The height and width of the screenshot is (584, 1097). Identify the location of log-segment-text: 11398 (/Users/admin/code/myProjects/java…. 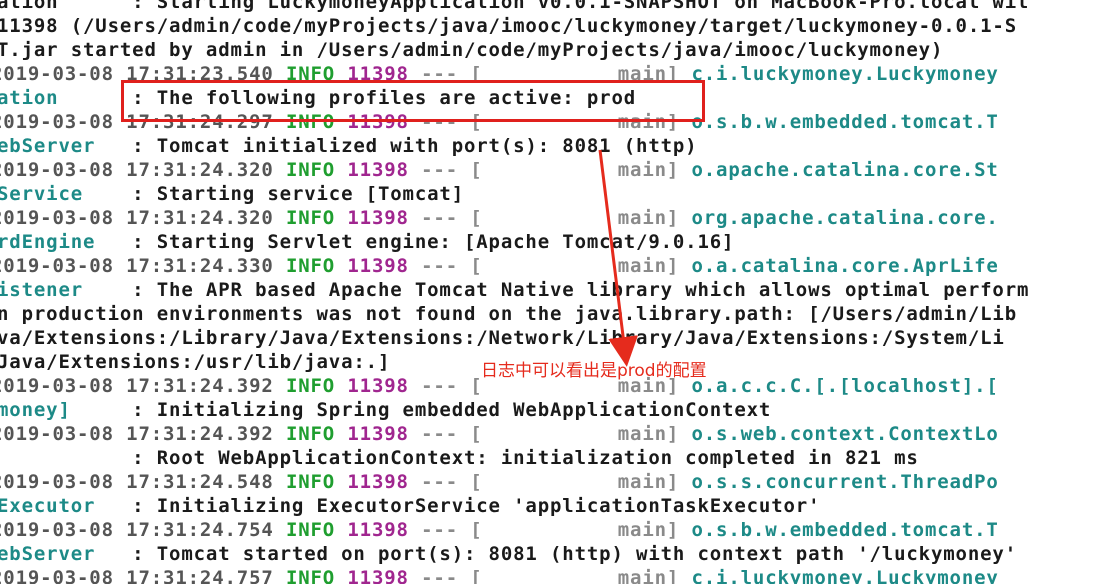
(508, 26).